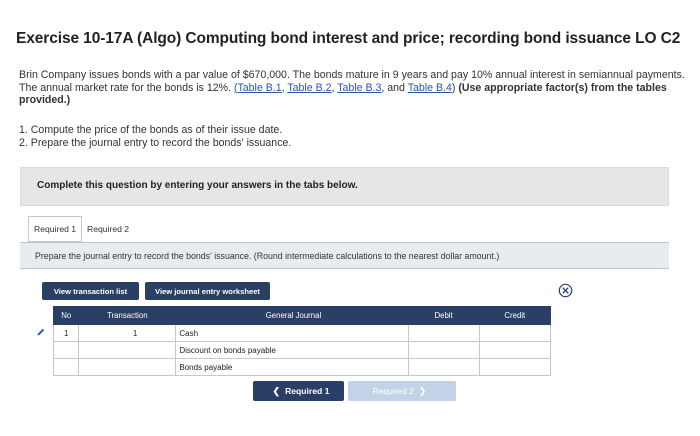 This screenshot has height=436, width=700. I want to click on table-b1-link: (Table B.1, so click(258, 88).